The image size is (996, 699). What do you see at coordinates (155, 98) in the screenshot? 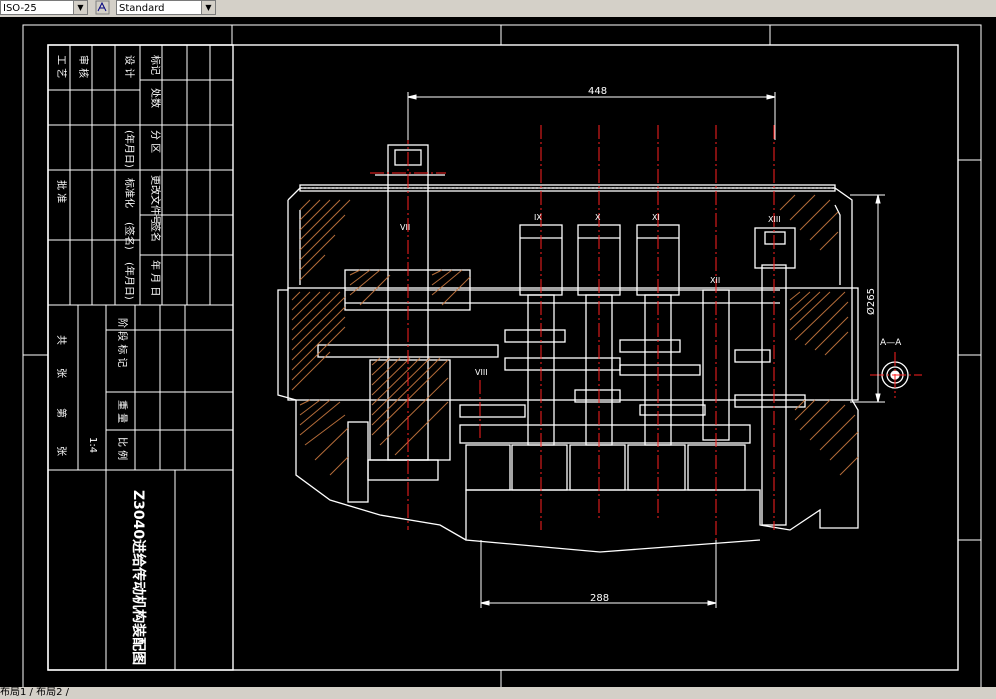
I see `tb-count-label: 处数` at bounding box center [155, 98].